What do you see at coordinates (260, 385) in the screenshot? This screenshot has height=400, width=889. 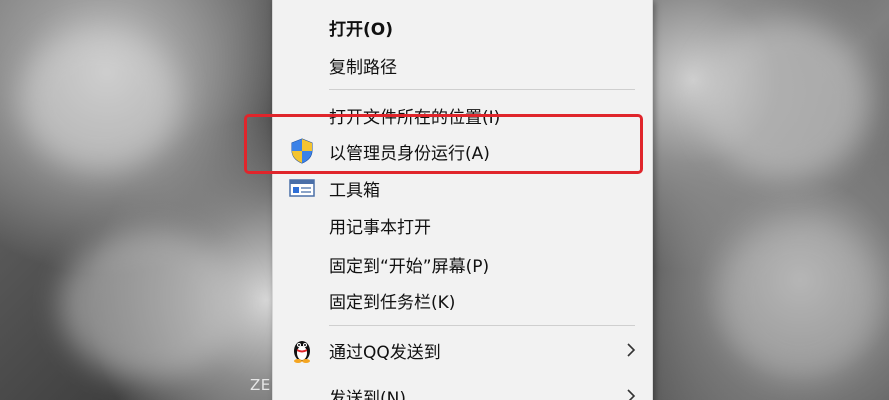 I see `desktop-icon-label: ZE` at bounding box center [260, 385].